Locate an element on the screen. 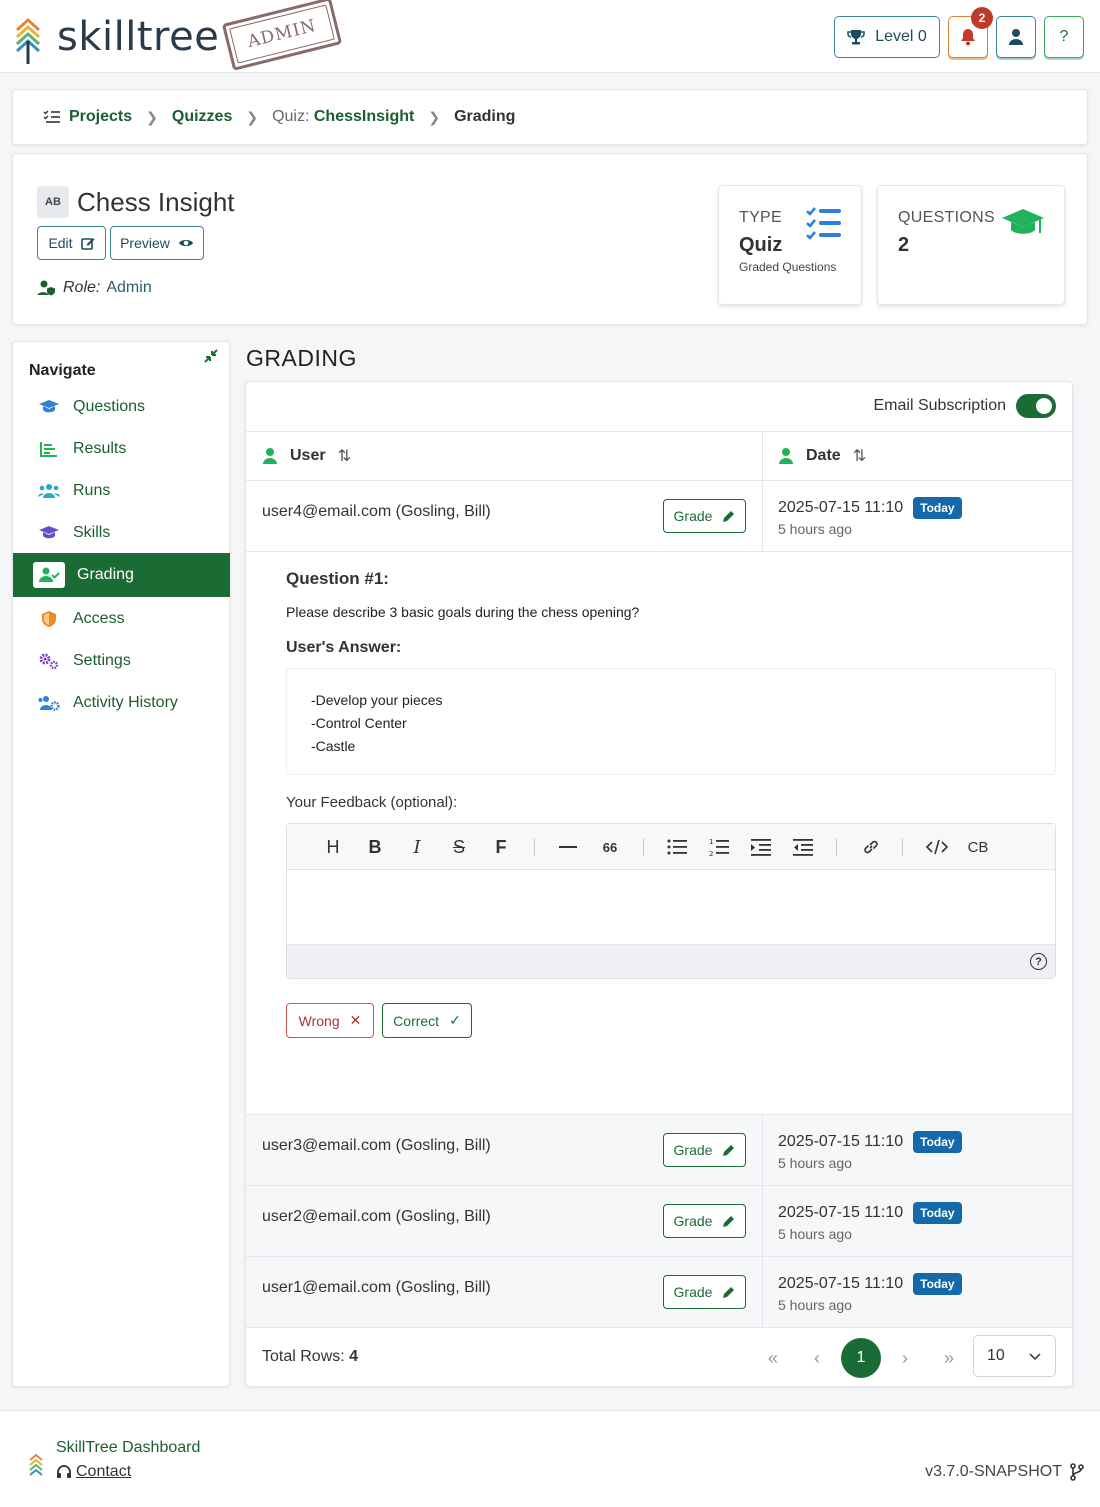 The height and width of the screenshot is (1507, 1100). admin-stamp: ADMIN is located at coordinates (282, 35).